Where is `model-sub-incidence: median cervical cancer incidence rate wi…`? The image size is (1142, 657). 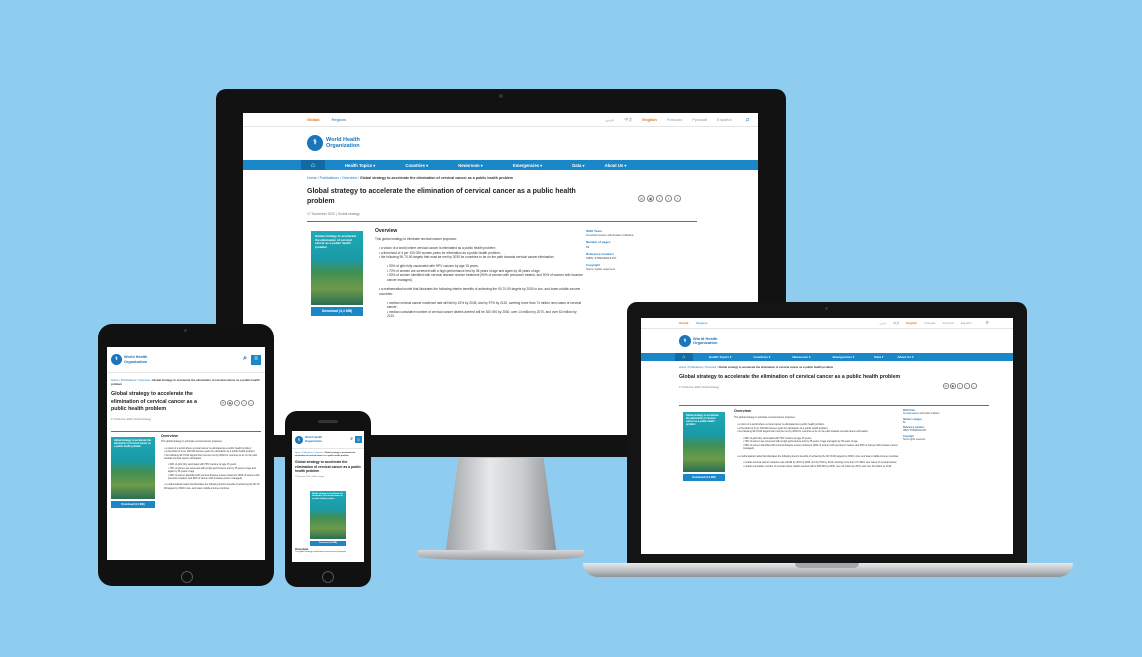 model-sub-incidence: median cervical cancer incidence rate wi… is located at coordinates (822, 463).